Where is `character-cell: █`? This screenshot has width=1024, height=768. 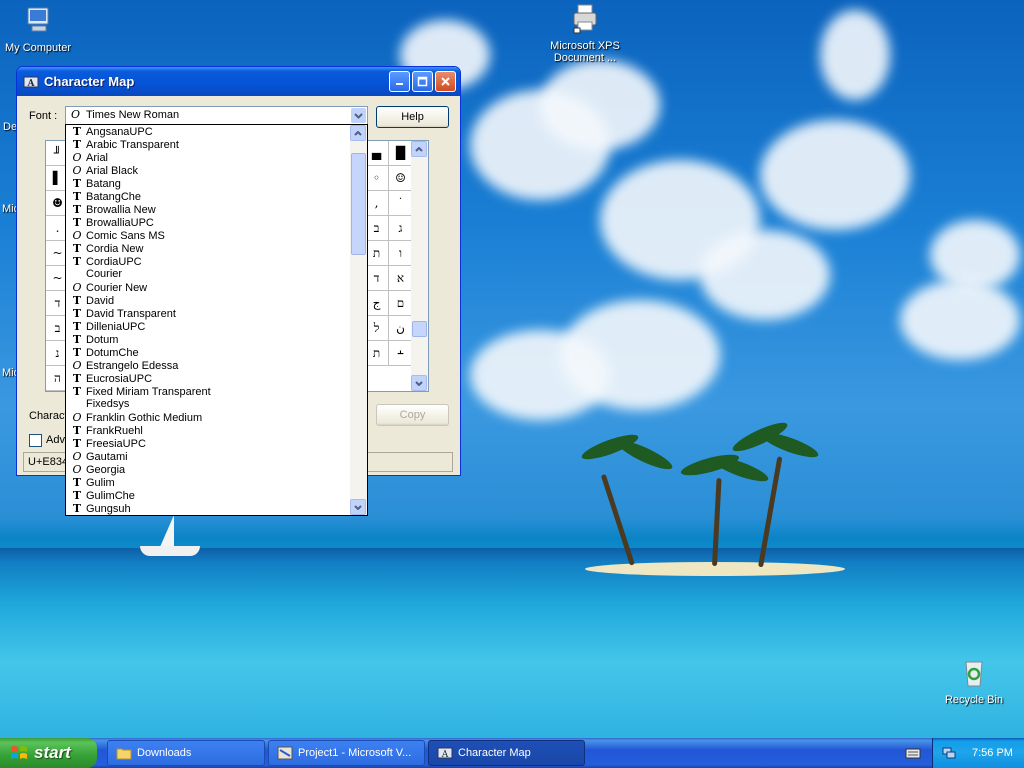 character-cell: █ is located at coordinates (401, 153).